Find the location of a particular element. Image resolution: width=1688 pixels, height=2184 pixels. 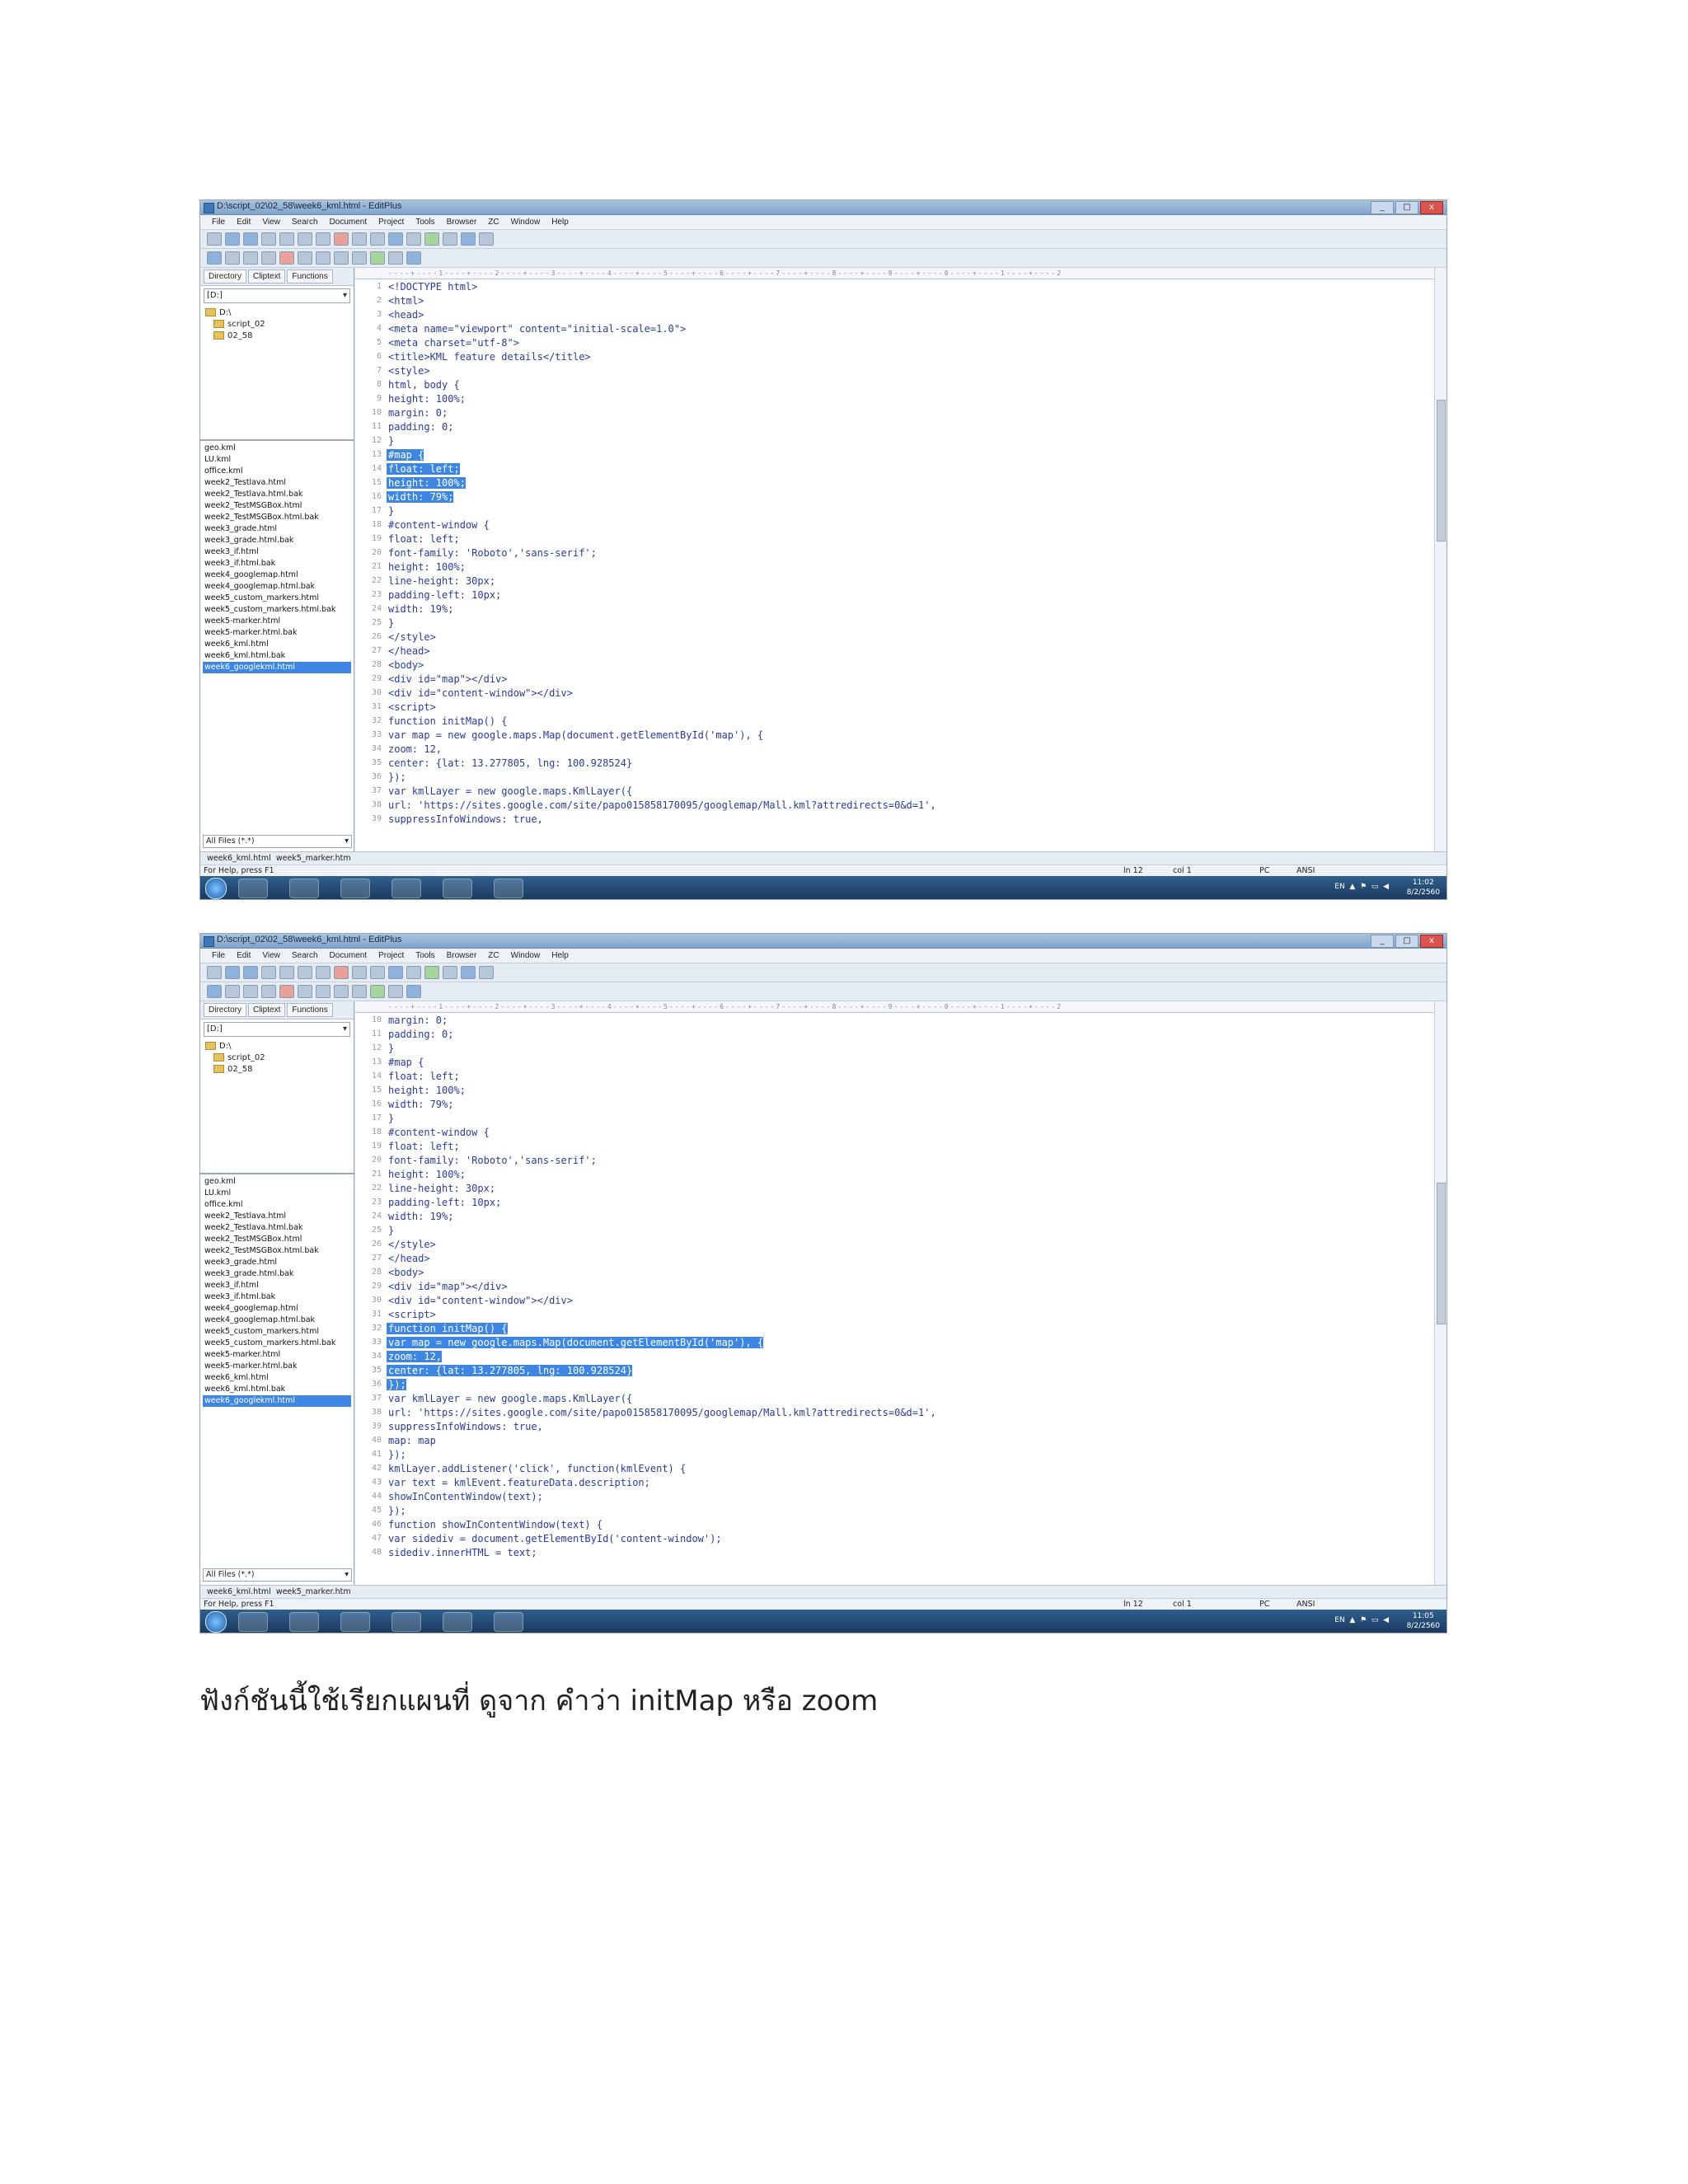

scroll-thumb is located at coordinates (1441, 1253).